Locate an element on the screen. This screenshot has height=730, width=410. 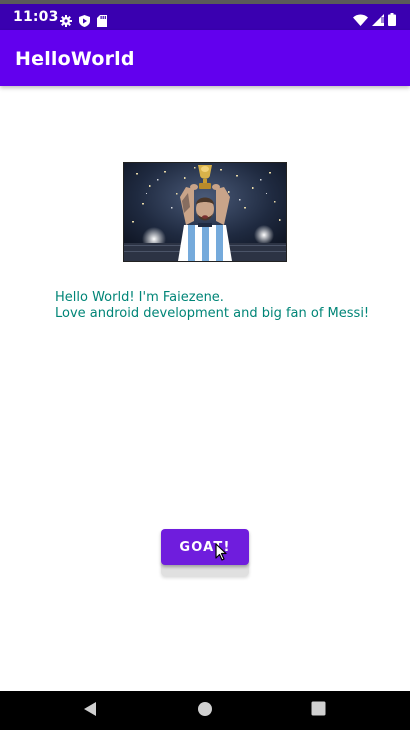
home-icon is located at coordinates (205, 711).